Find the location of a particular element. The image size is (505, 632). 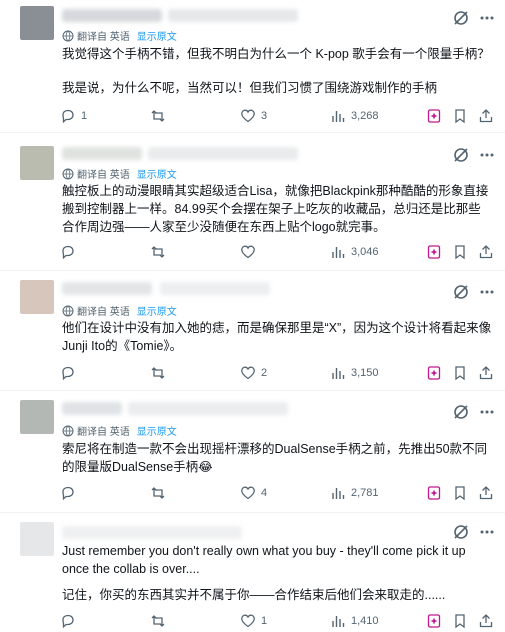

view-count: 2,781 is located at coordinates (365, 493).